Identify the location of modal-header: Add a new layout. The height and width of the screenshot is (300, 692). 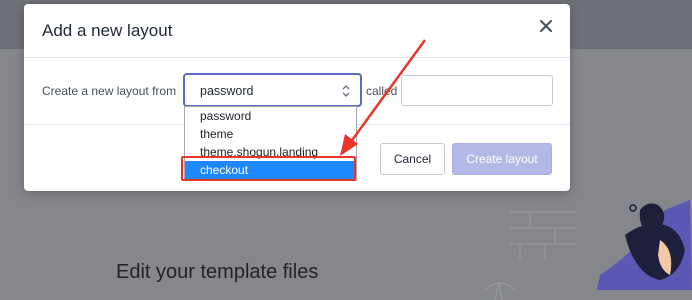
(297, 31).